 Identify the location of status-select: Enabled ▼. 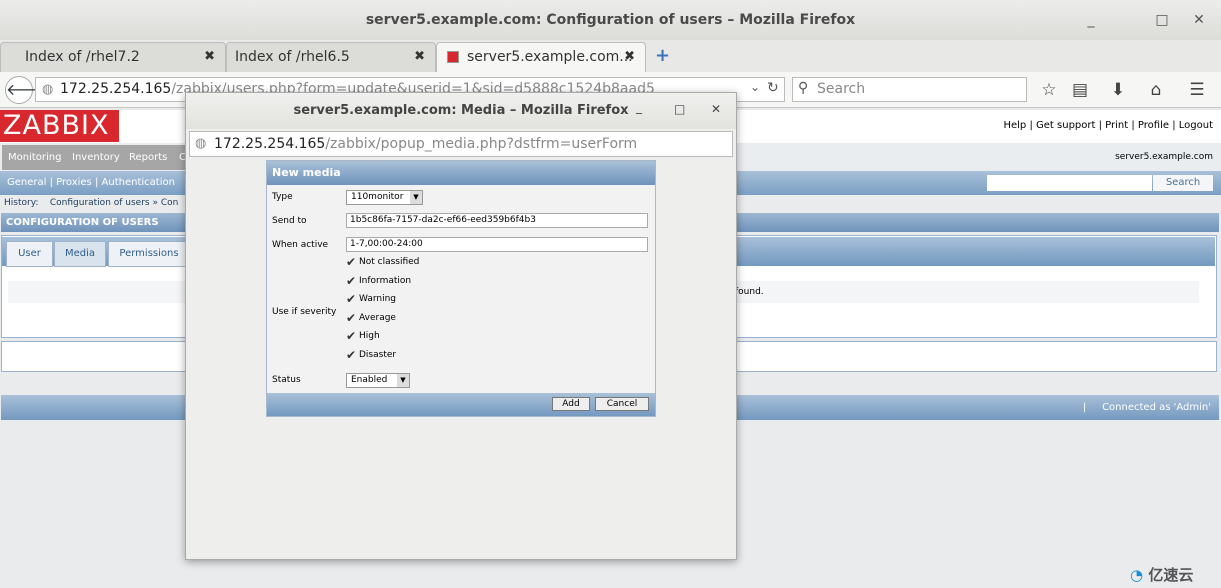
(378, 380).